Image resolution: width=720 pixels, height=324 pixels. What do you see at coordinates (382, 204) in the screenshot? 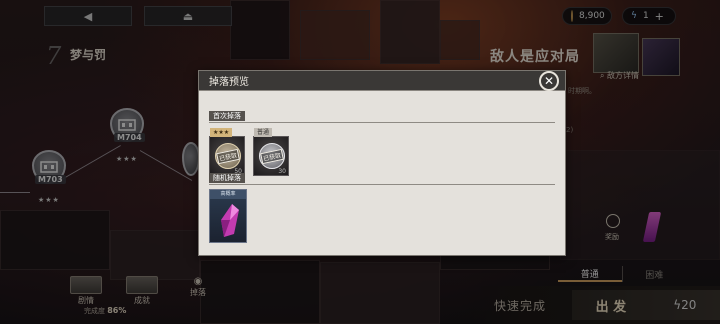
I see `random-drop-section: 随机掉落 高概率` at bounding box center [382, 204].